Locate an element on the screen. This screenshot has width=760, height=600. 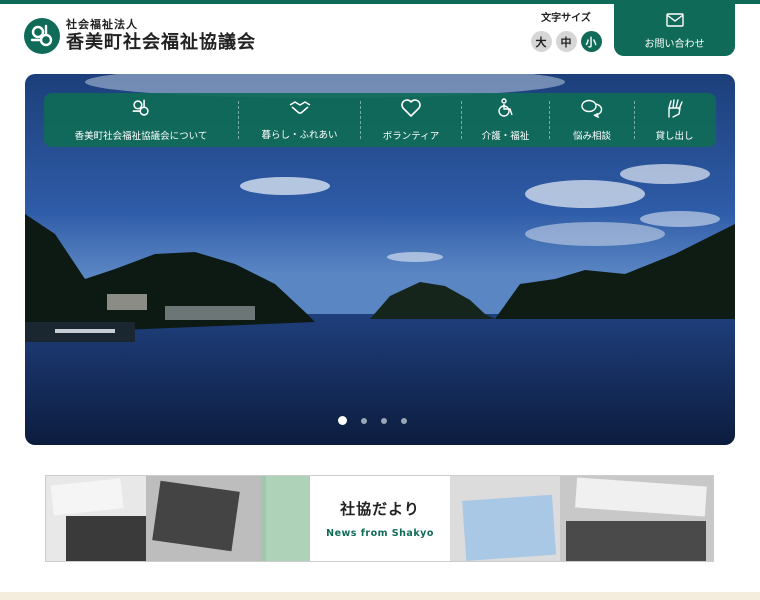
font-size-label: 文字サイズ is located at coordinates (566, 18).